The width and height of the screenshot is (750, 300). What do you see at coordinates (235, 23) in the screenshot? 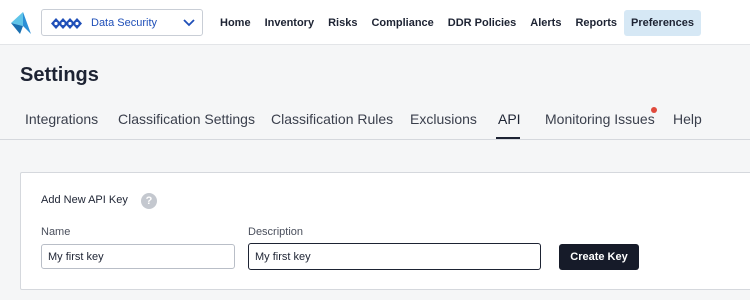
I see `nav-home: Home` at bounding box center [235, 23].